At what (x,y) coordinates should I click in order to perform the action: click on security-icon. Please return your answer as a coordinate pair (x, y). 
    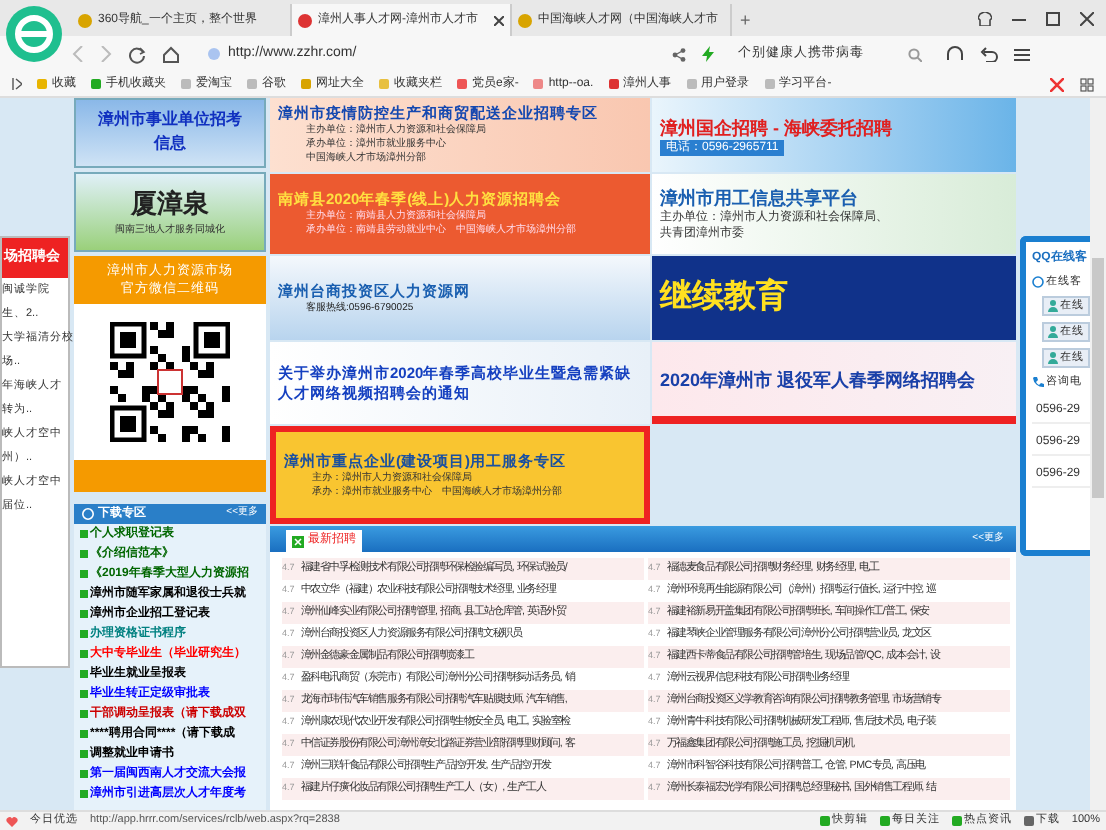
    Looking at the image, I should click on (214, 54).